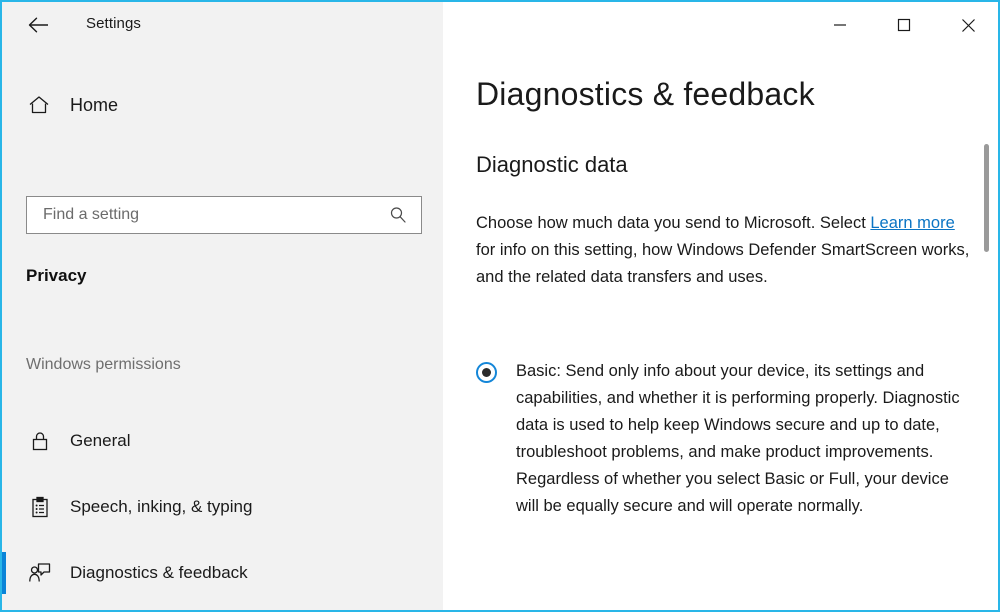 This screenshot has width=1000, height=612. Describe the element at coordinates (208, 215) in the screenshot. I see `search-input` at that location.